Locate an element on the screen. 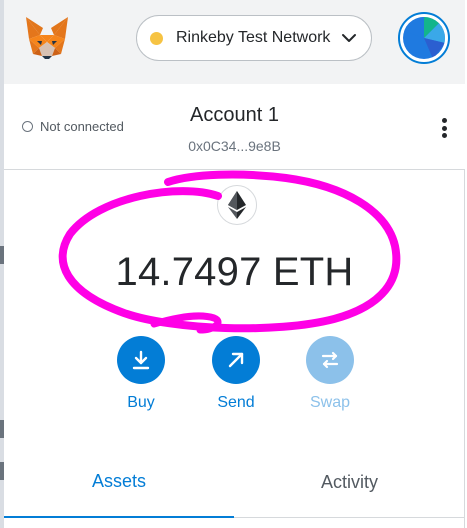 The width and height of the screenshot is (467, 528). account-identicon is located at coordinates (424, 38).